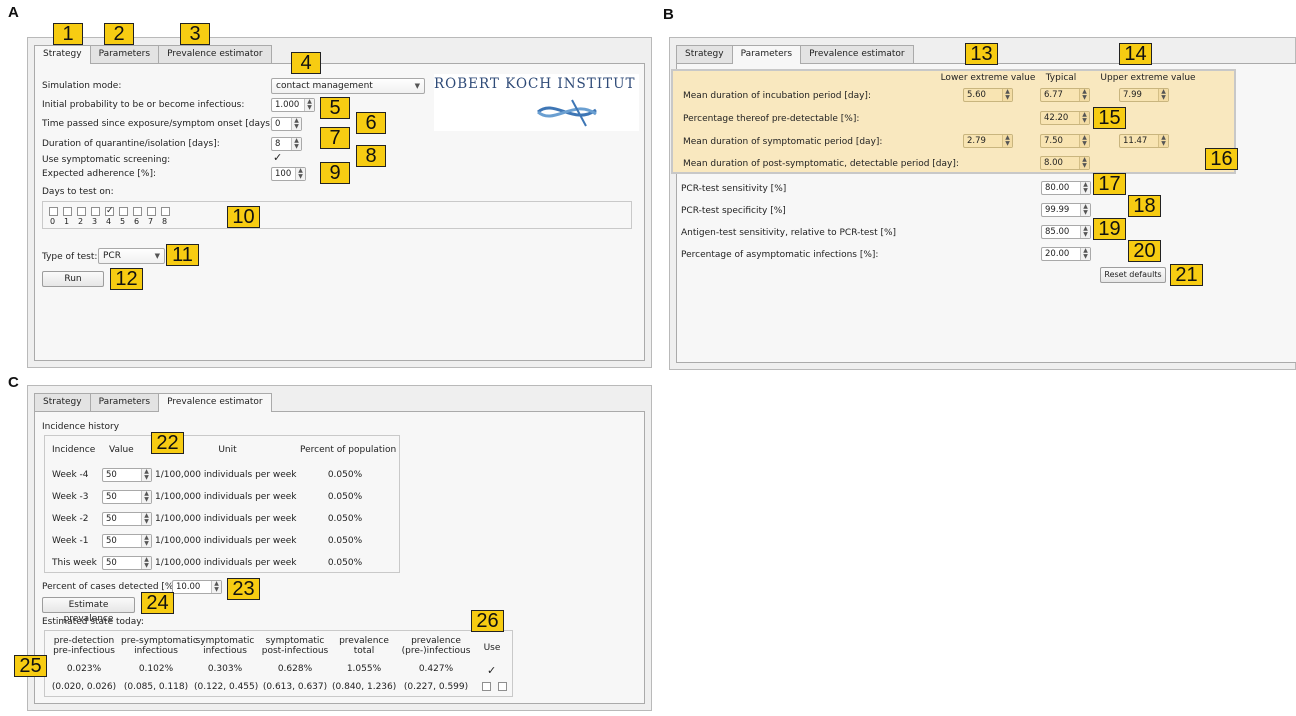 The height and width of the screenshot is (716, 1296). What do you see at coordinates (988, 95) in the screenshot?
I see `incubation-lower-input: 5.60 ▲ ▼` at bounding box center [988, 95].